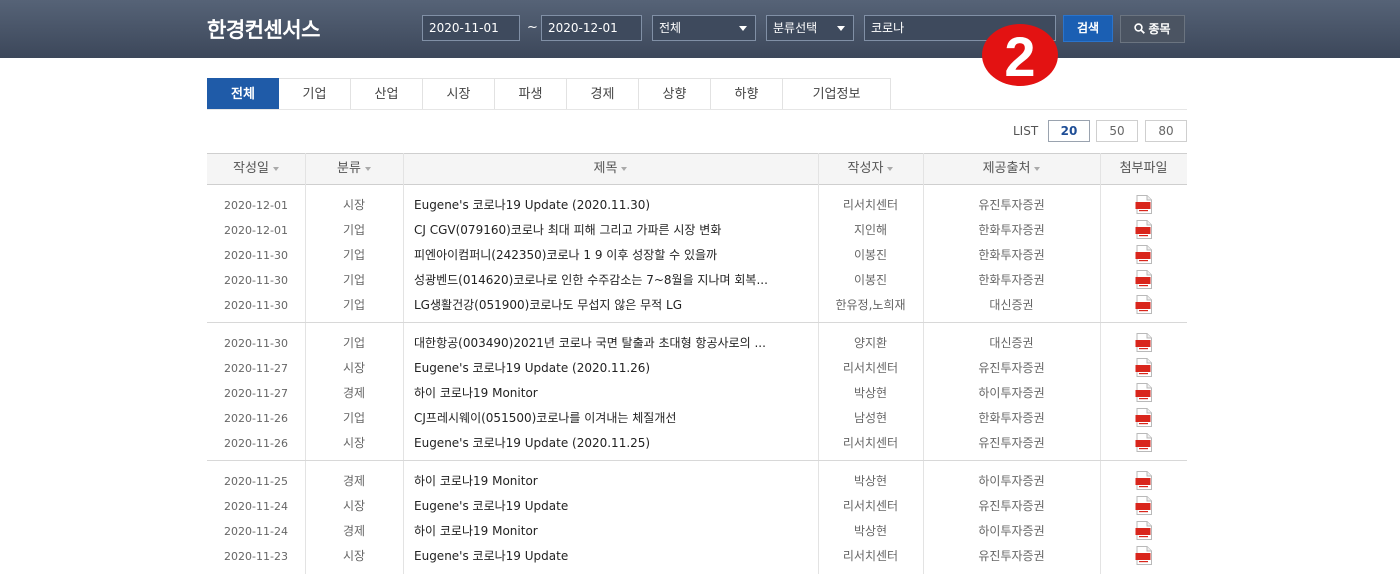 This screenshot has width=1400, height=574. I want to click on row-title-link: CJ프레시웨이(051500)코로나를 이겨내는 체질개선, so click(614, 418).